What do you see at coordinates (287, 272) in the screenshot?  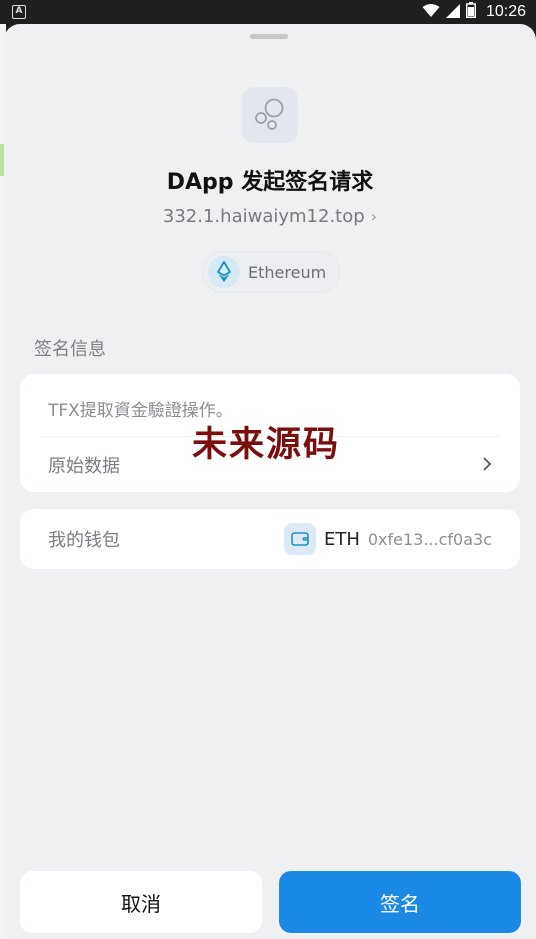 I see `network-name: Ethereum` at bounding box center [287, 272].